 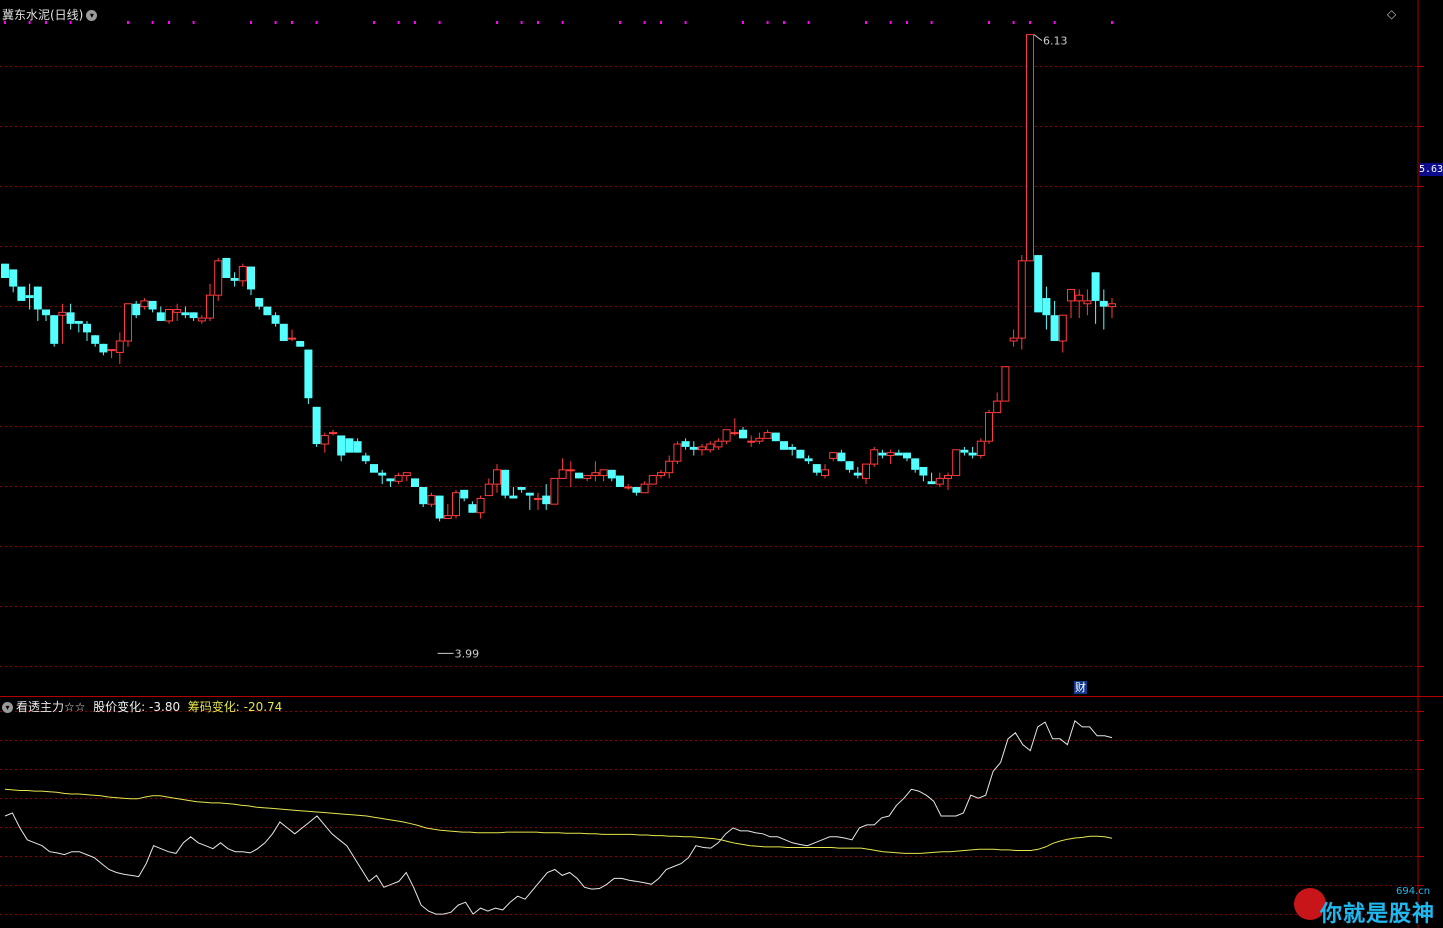 What do you see at coordinates (213, 707) in the screenshot?
I see `chip-change-label: 筹码变化:` at bounding box center [213, 707].